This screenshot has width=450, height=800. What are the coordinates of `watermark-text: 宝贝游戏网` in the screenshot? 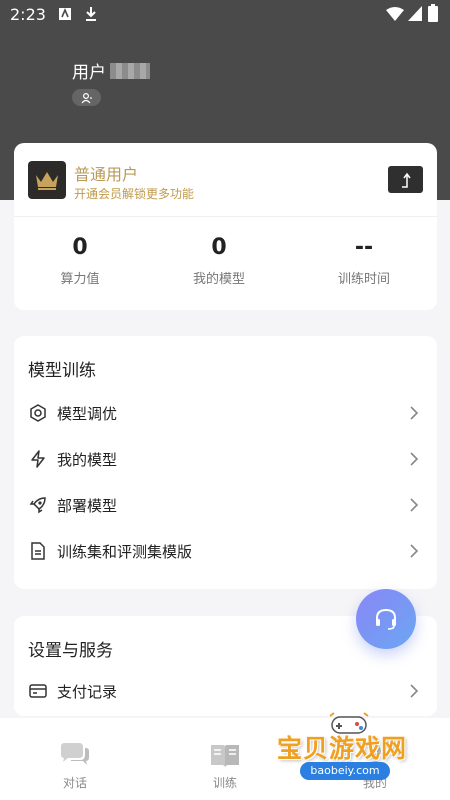 It's located at (342, 748).